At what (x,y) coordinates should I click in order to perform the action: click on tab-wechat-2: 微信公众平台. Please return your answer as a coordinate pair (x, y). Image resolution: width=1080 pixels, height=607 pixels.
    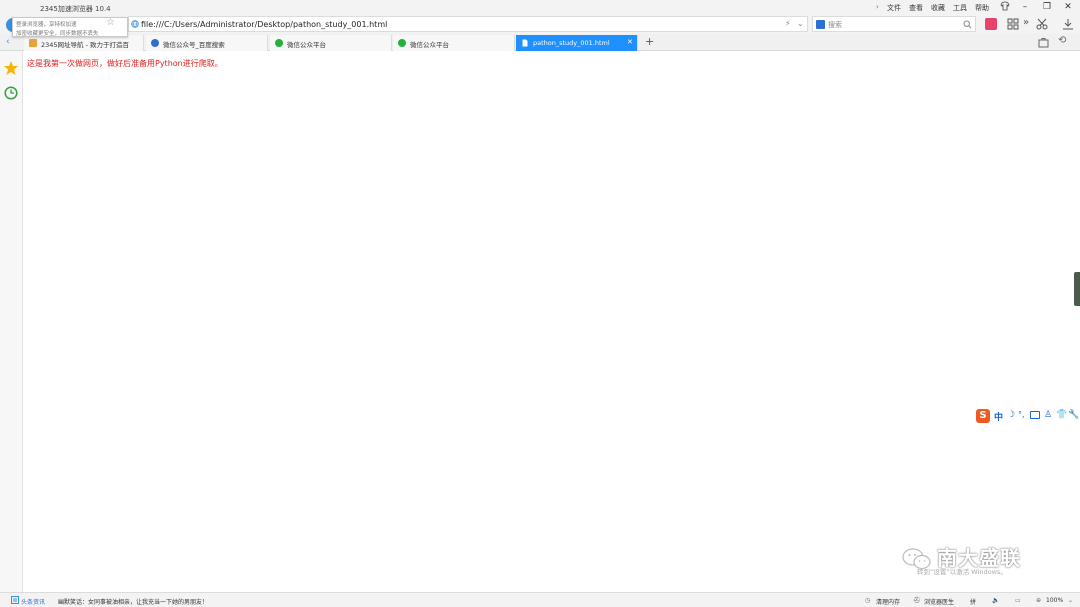
    Looking at the image, I should click on (454, 43).